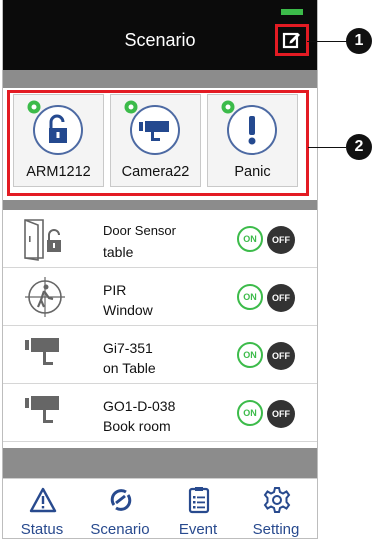 The width and height of the screenshot is (382, 539). I want to click on device-location: on Table, so click(129, 368).